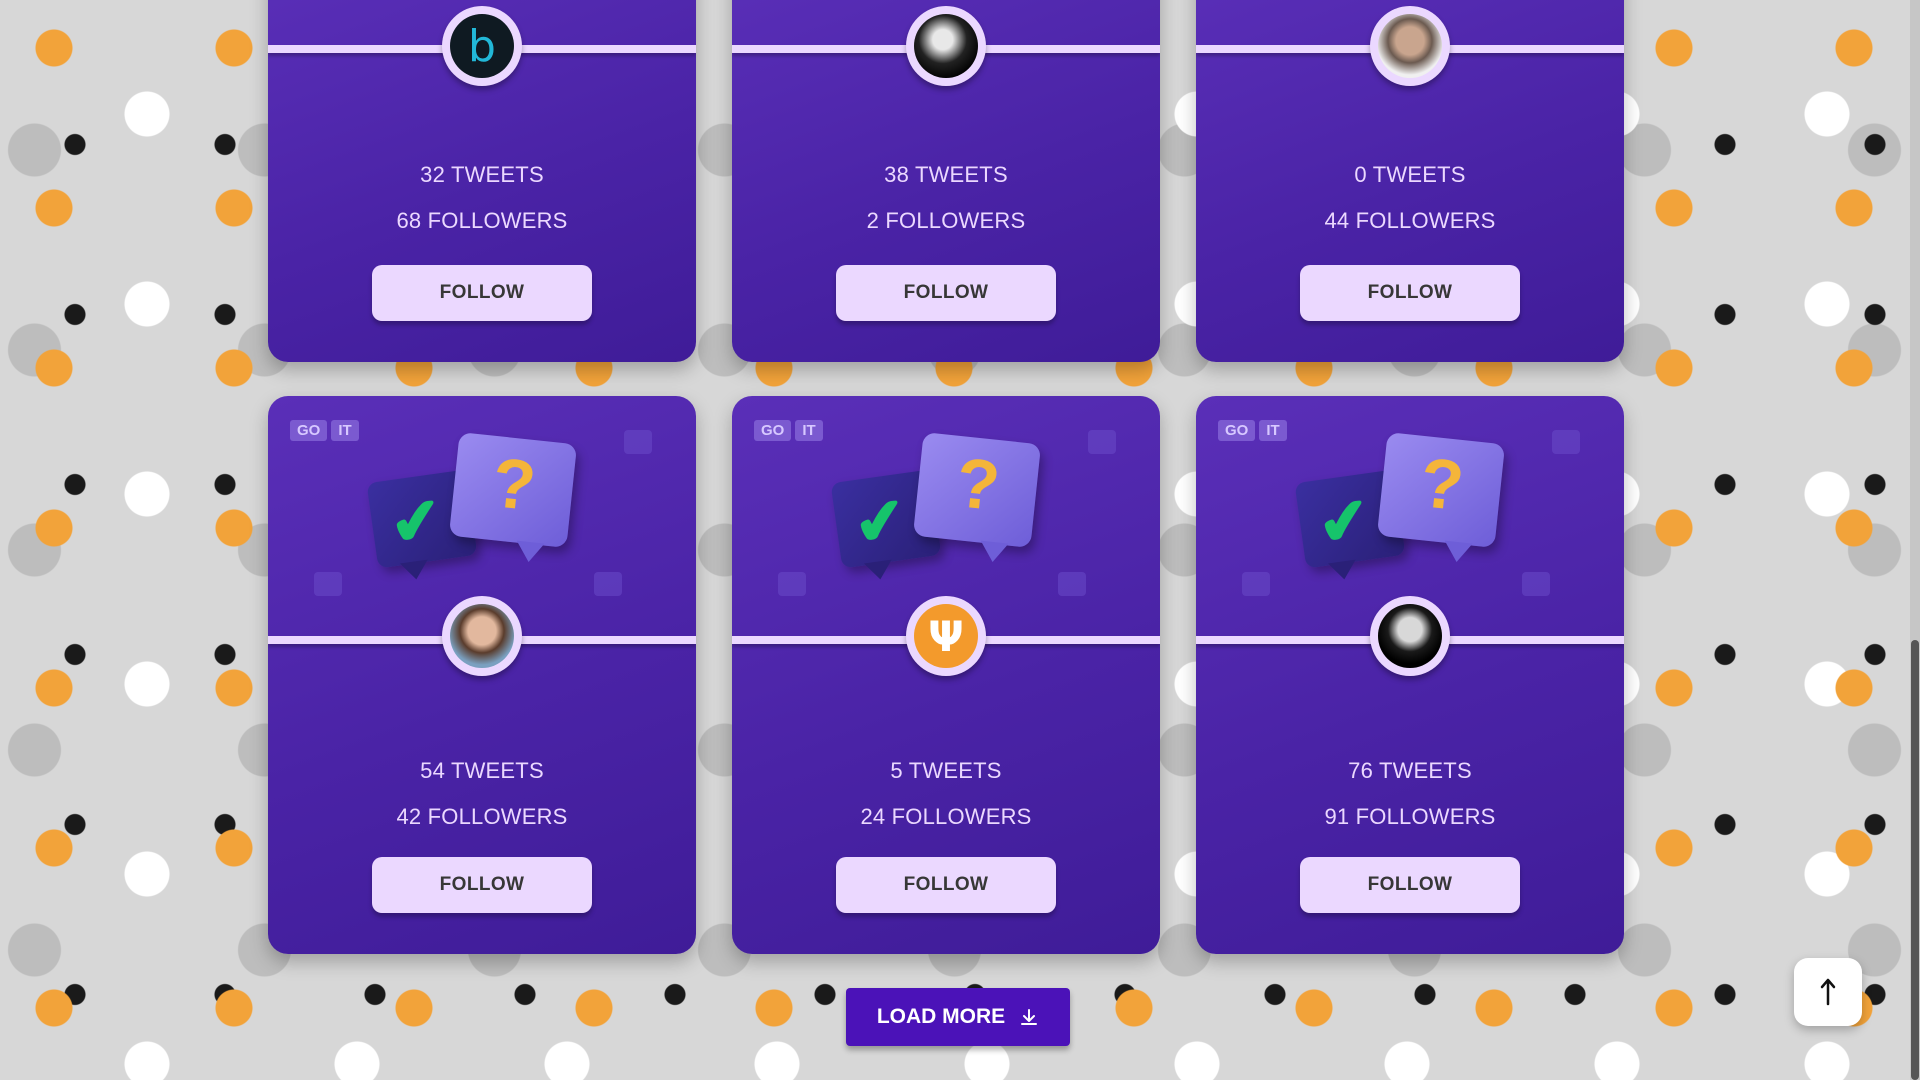  Describe the element at coordinates (1915, 540) in the screenshot. I see `page-scrollbar` at that location.